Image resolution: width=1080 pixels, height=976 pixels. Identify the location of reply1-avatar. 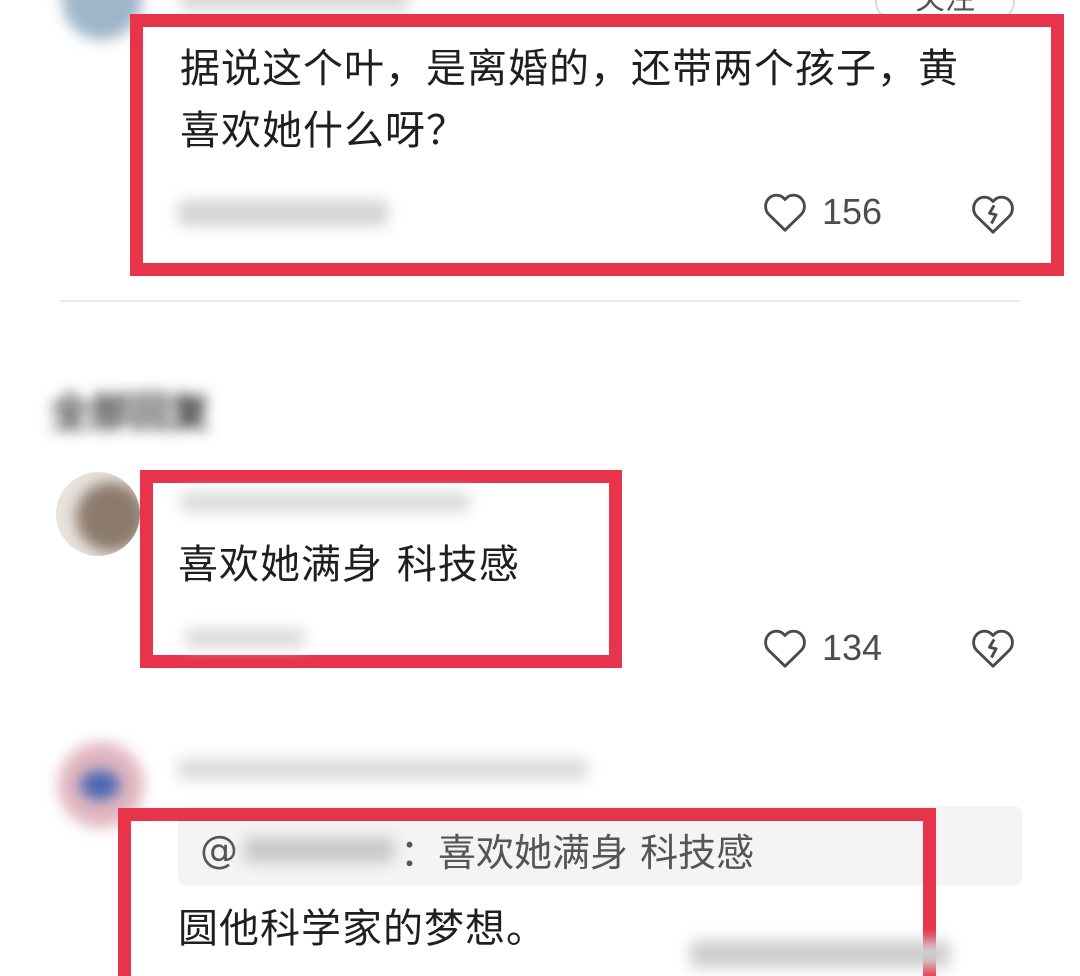
(98, 514).